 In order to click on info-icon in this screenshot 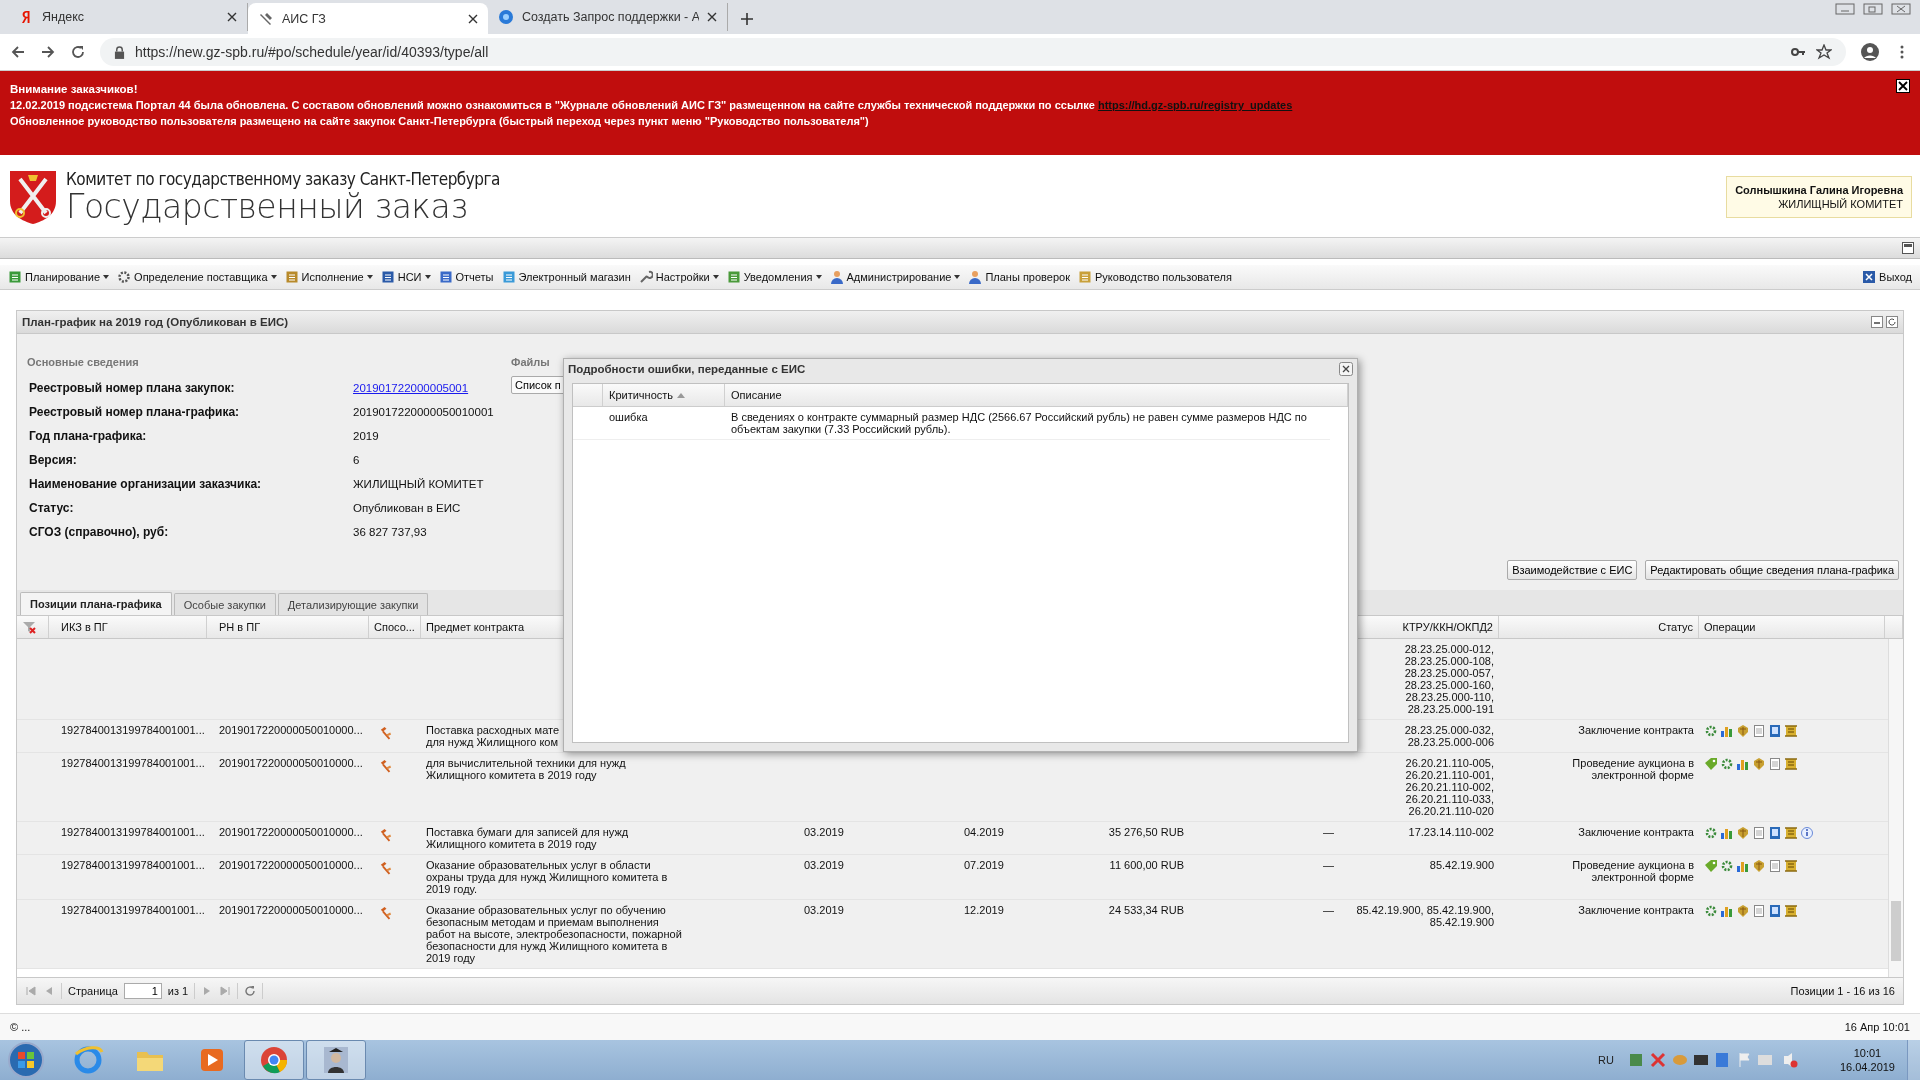, I will do `click(1807, 833)`.